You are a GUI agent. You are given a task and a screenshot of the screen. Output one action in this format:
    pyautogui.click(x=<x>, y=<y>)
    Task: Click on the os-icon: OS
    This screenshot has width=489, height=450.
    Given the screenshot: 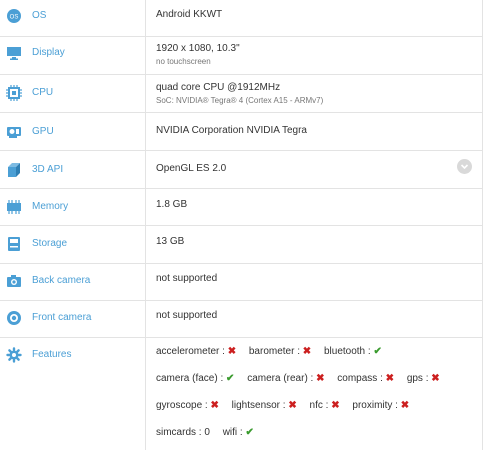 What is the action you would take?
    pyautogui.click(x=14, y=16)
    